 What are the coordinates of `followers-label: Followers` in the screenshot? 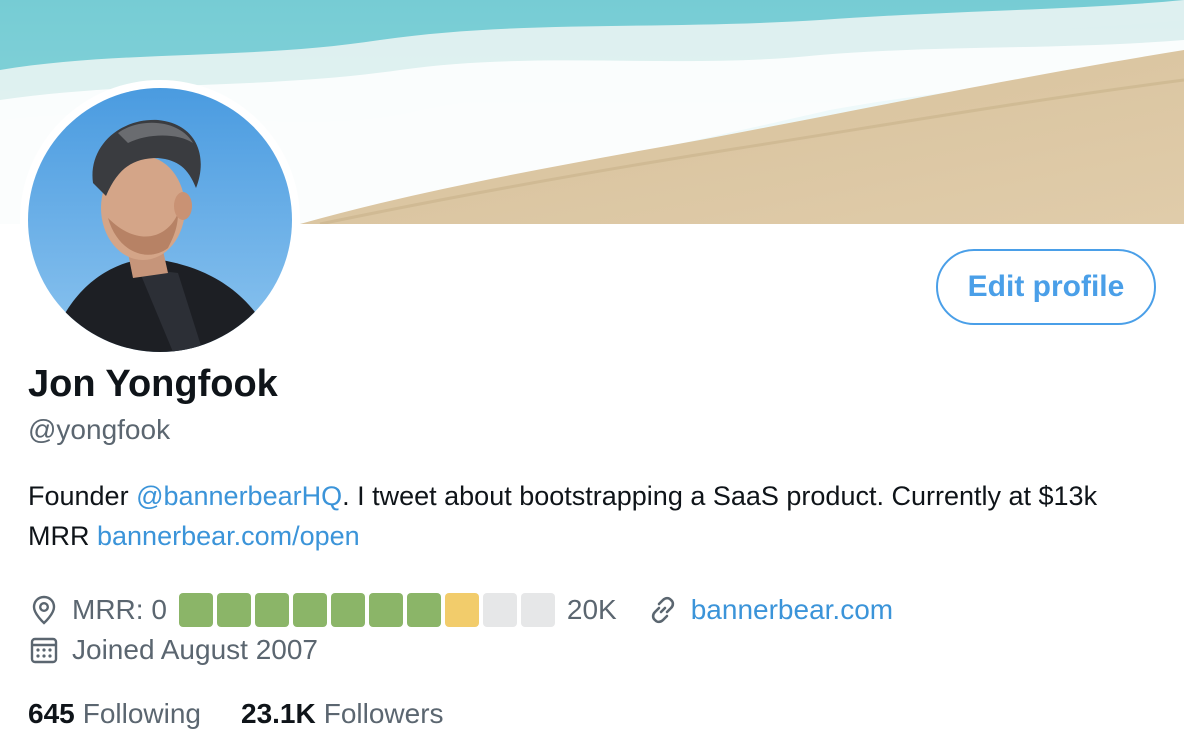 It's located at (383, 713).